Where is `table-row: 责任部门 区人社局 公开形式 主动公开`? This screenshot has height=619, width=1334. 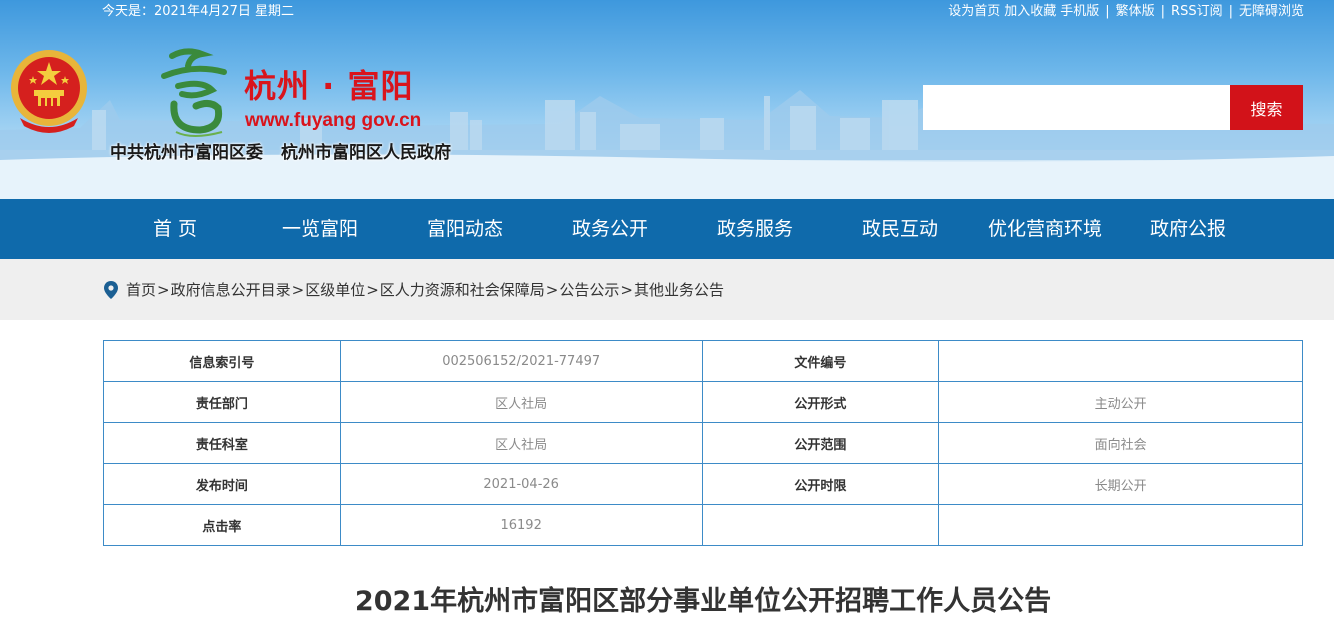 table-row: 责任部门 区人社局 公开形式 主动公开 is located at coordinates (703, 402).